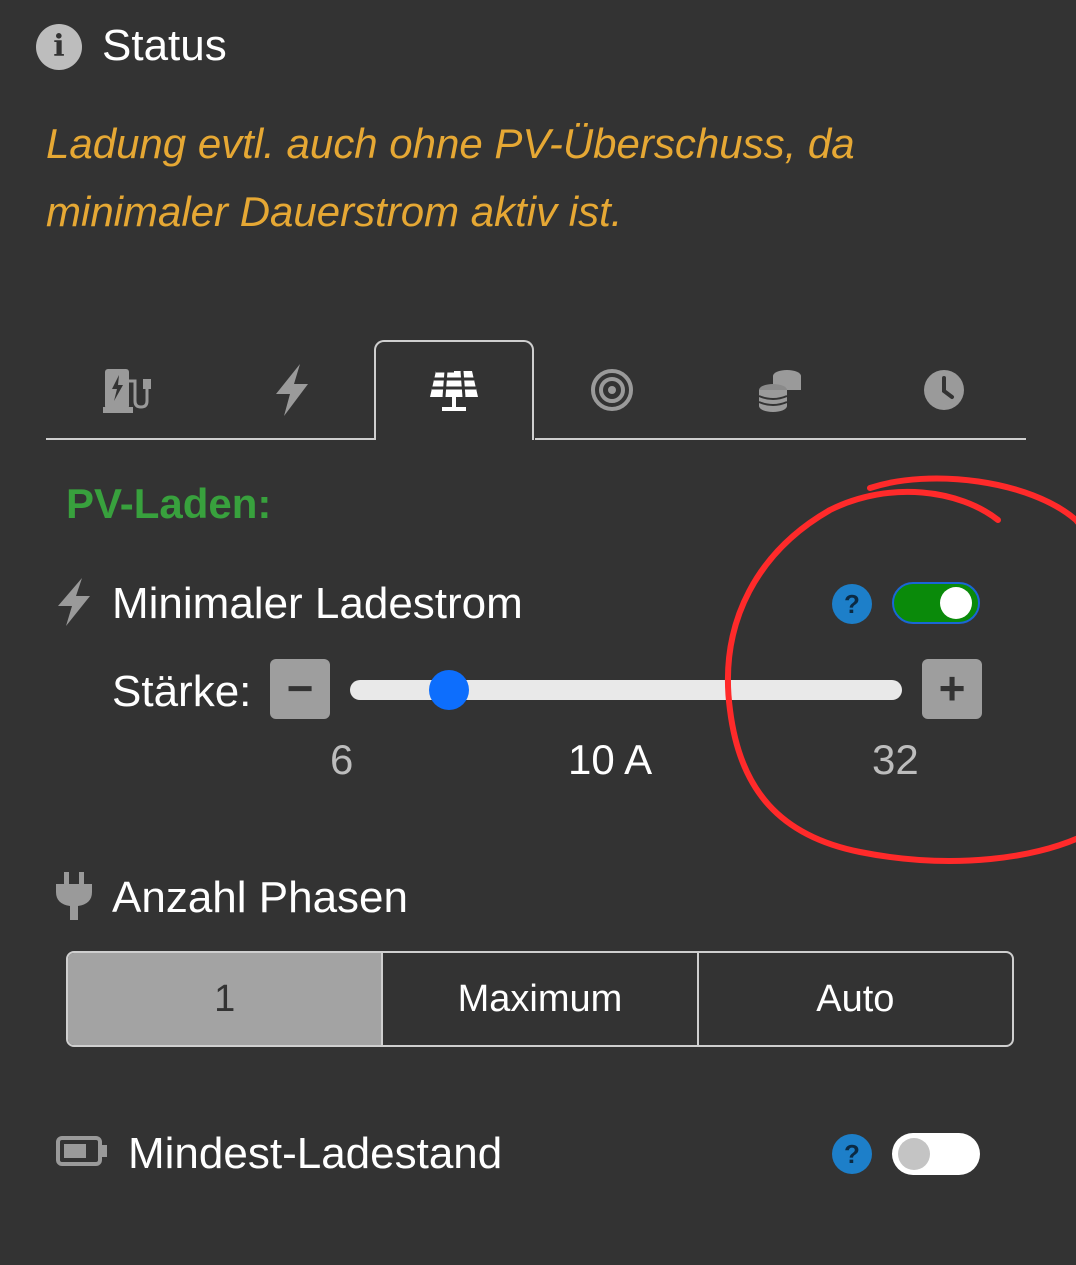  What do you see at coordinates (59, 47) in the screenshot?
I see `info-icon: i` at bounding box center [59, 47].